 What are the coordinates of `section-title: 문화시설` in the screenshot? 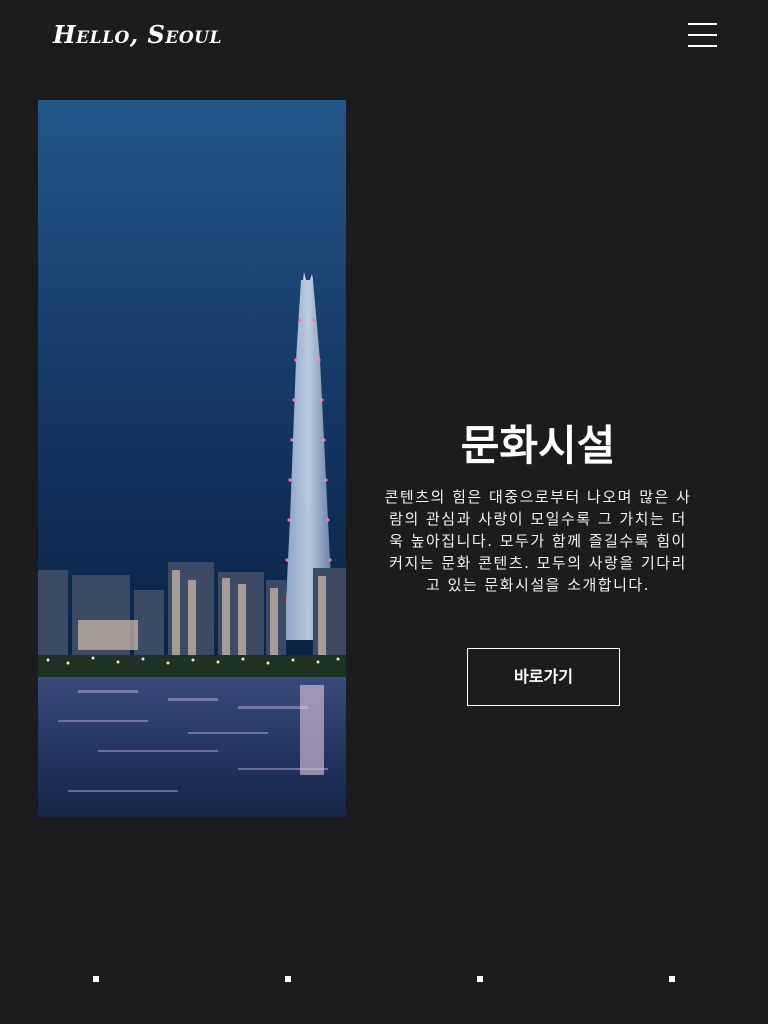 It's located at (538, 445).